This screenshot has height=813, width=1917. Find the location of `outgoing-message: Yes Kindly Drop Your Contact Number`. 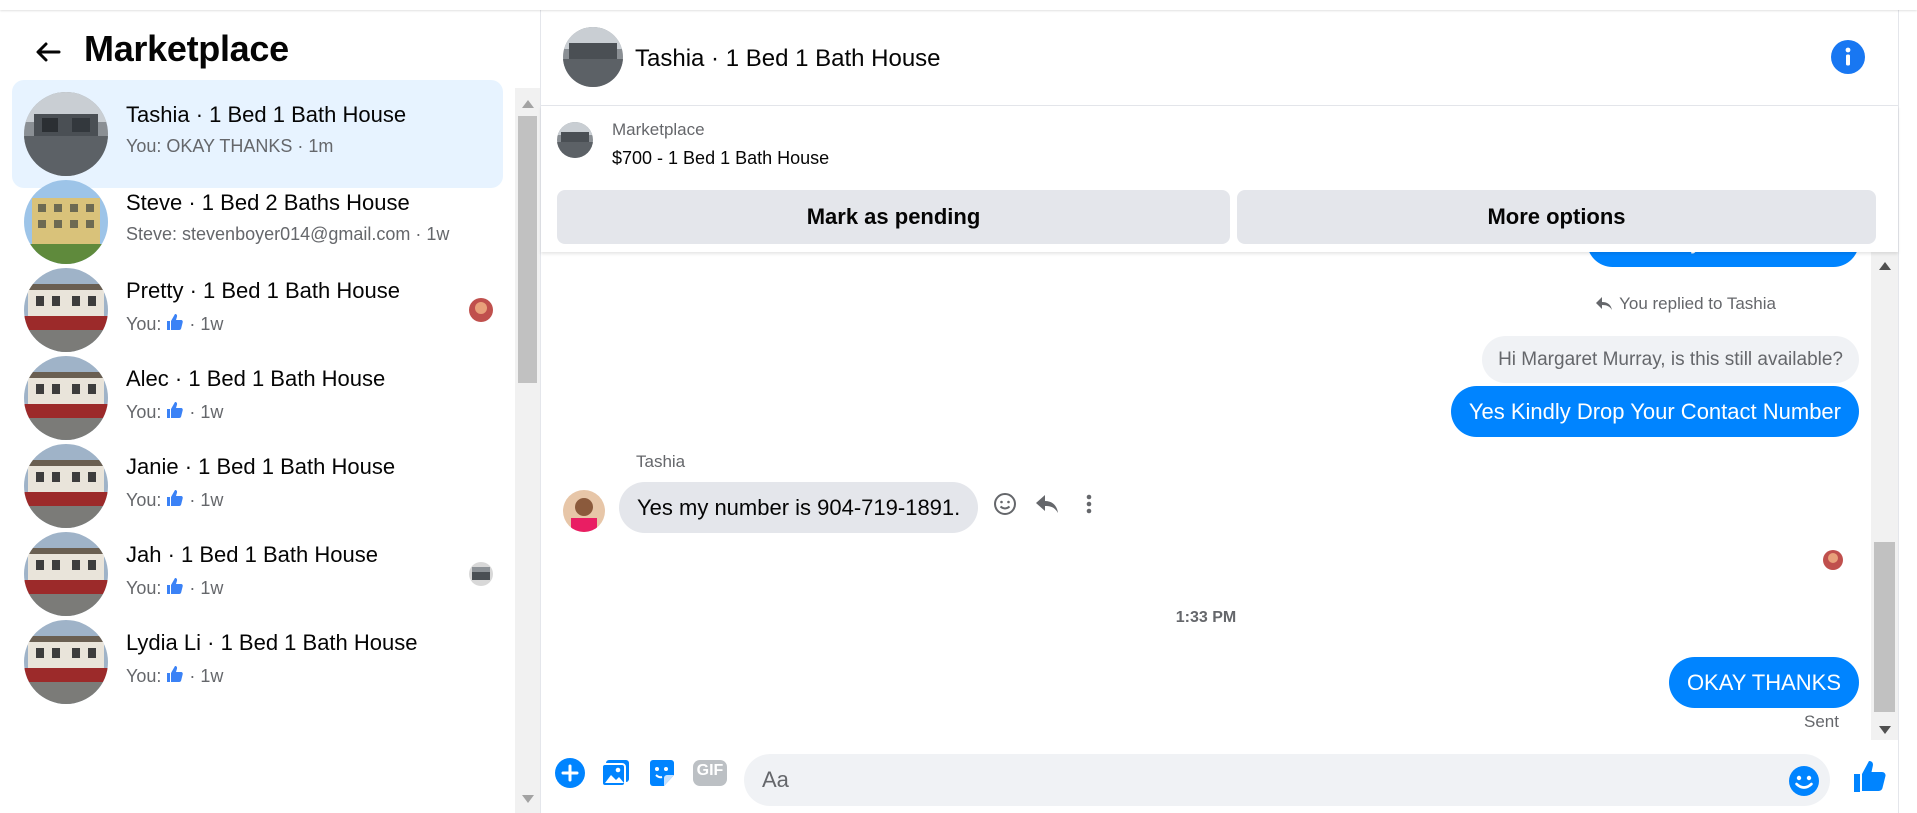

outgoing-message: Yes Kindly Drop Your Contact Number is located at coordinates (1654, 411).